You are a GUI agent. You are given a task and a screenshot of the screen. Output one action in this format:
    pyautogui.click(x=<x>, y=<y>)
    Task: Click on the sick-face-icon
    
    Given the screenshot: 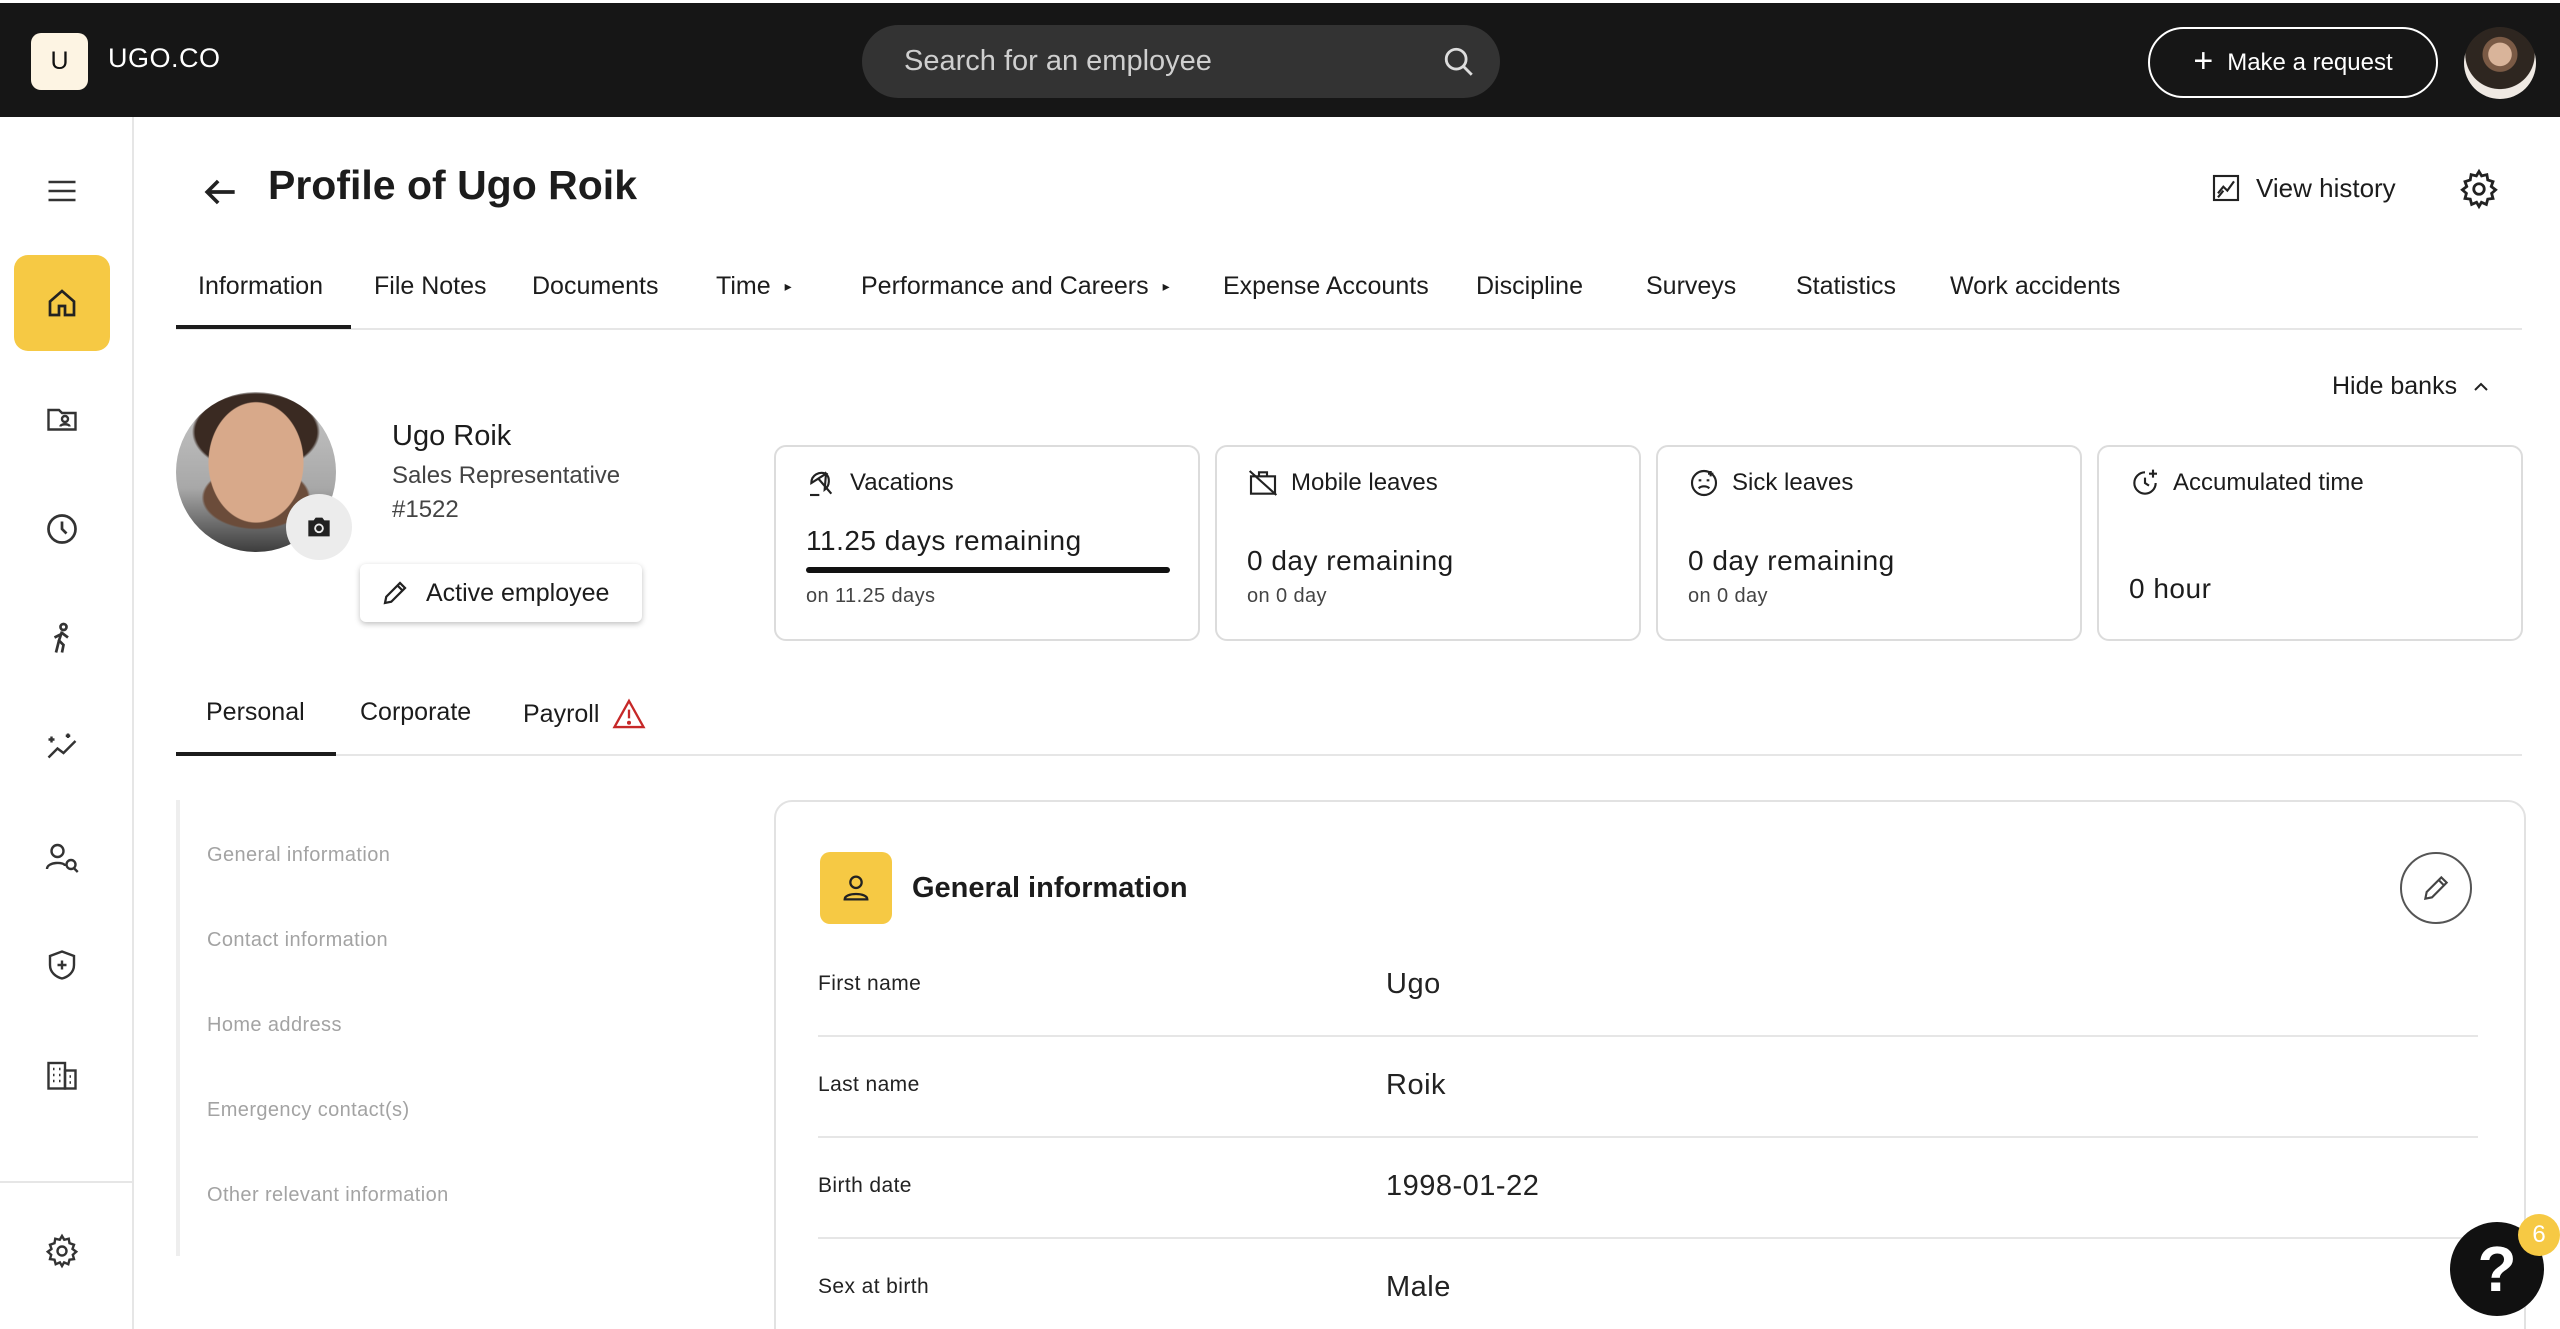 What is the action you would take?
    pyautogui.click(x=1704, y=483)
    